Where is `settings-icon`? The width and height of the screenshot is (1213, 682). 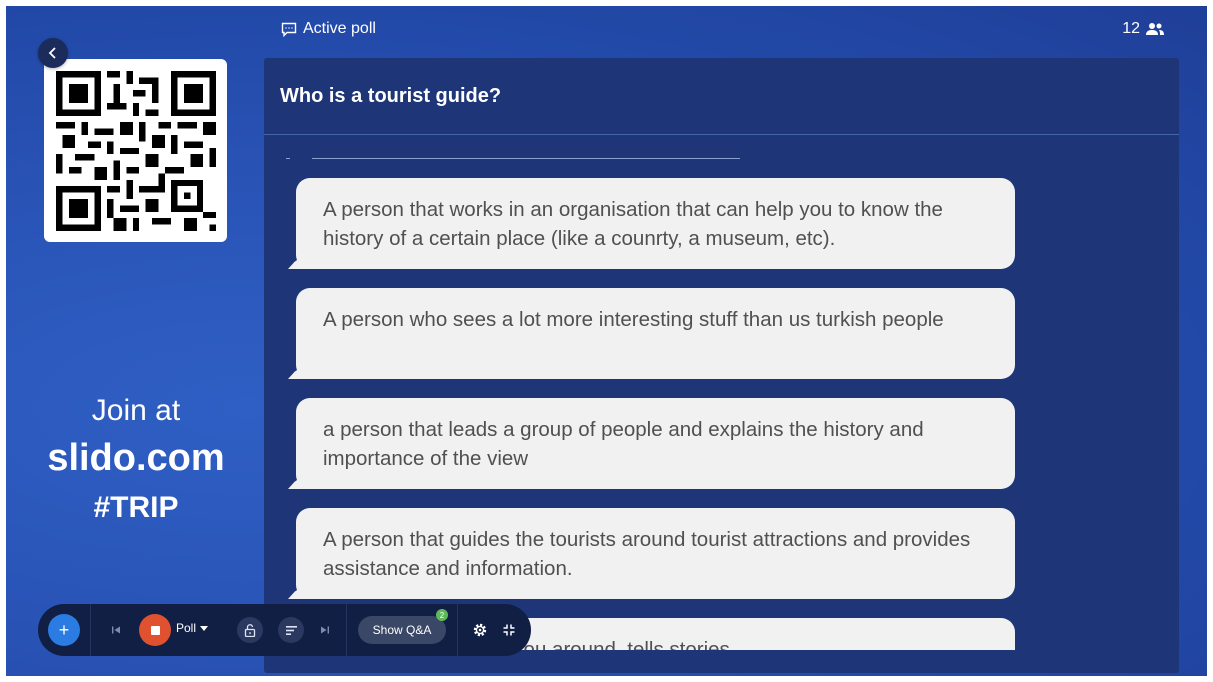
settings-icon is located at coordinates (480, 630).